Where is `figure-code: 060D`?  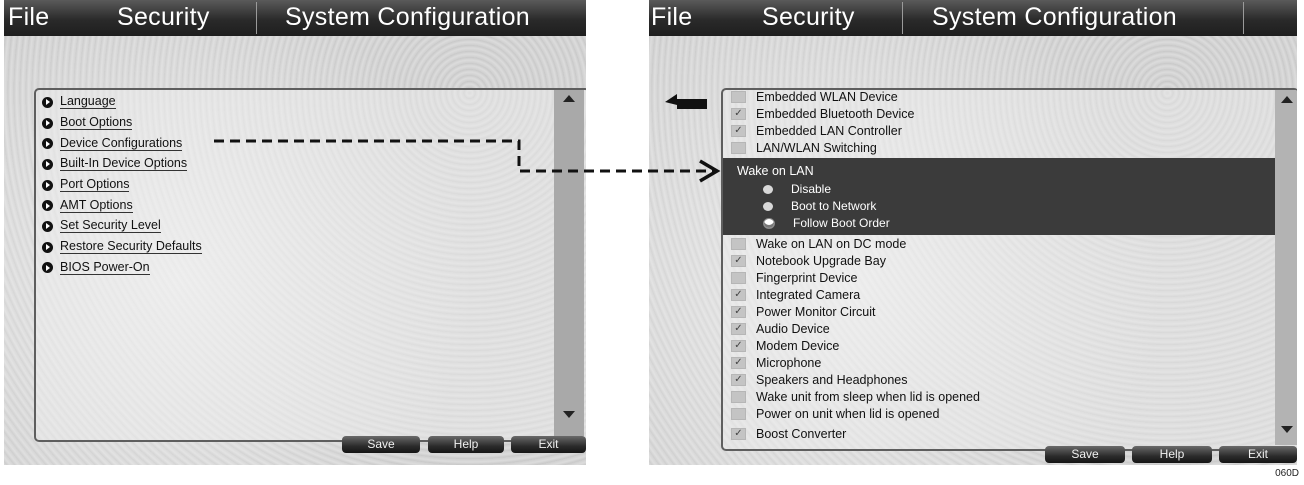
figure-code: 060D is located at coordinates (1287, 473).